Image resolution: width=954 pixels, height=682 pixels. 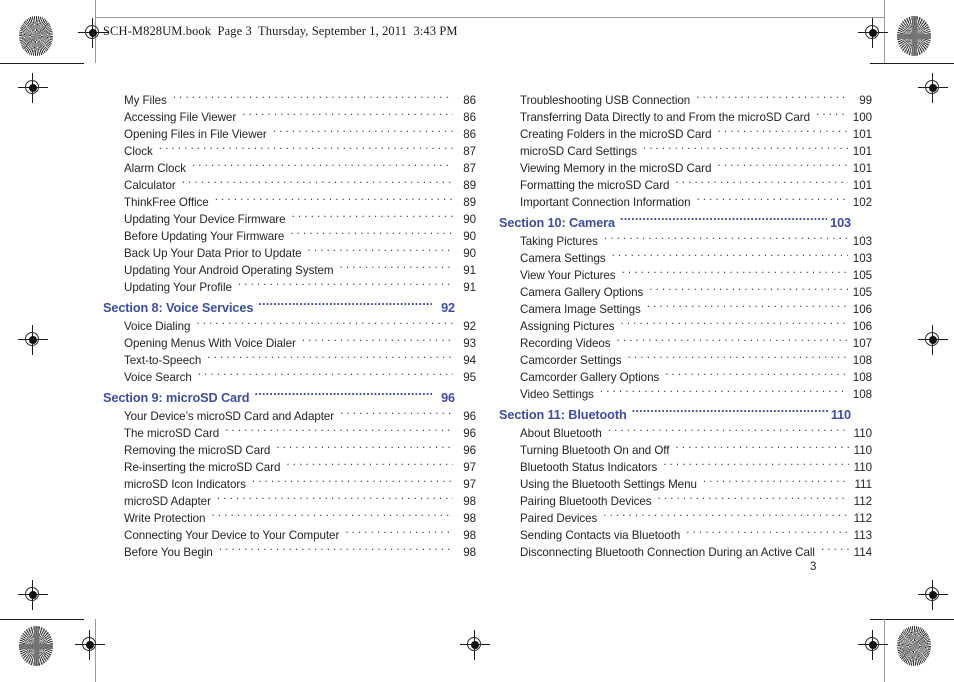 I want to click on toc-section-page-number: 110, so click(x=840, y=415).